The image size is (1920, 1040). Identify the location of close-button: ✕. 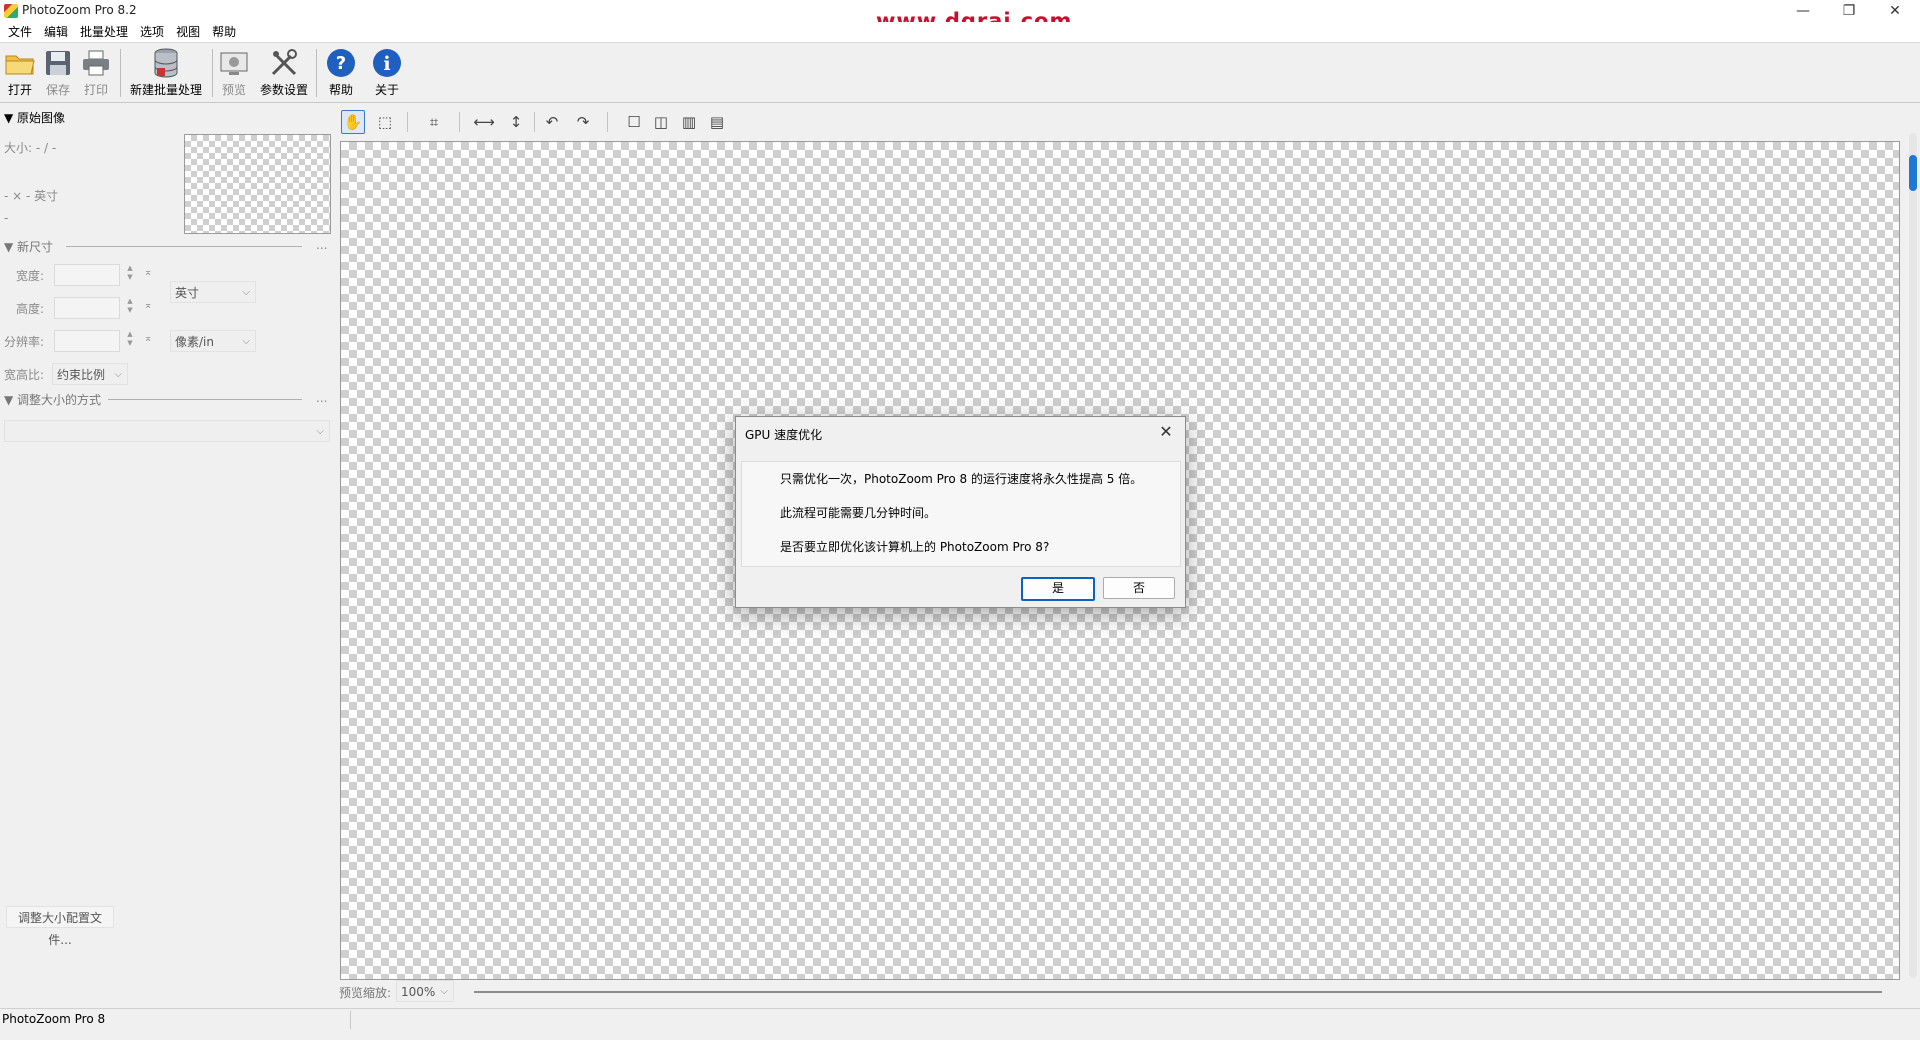
(1895, 11).